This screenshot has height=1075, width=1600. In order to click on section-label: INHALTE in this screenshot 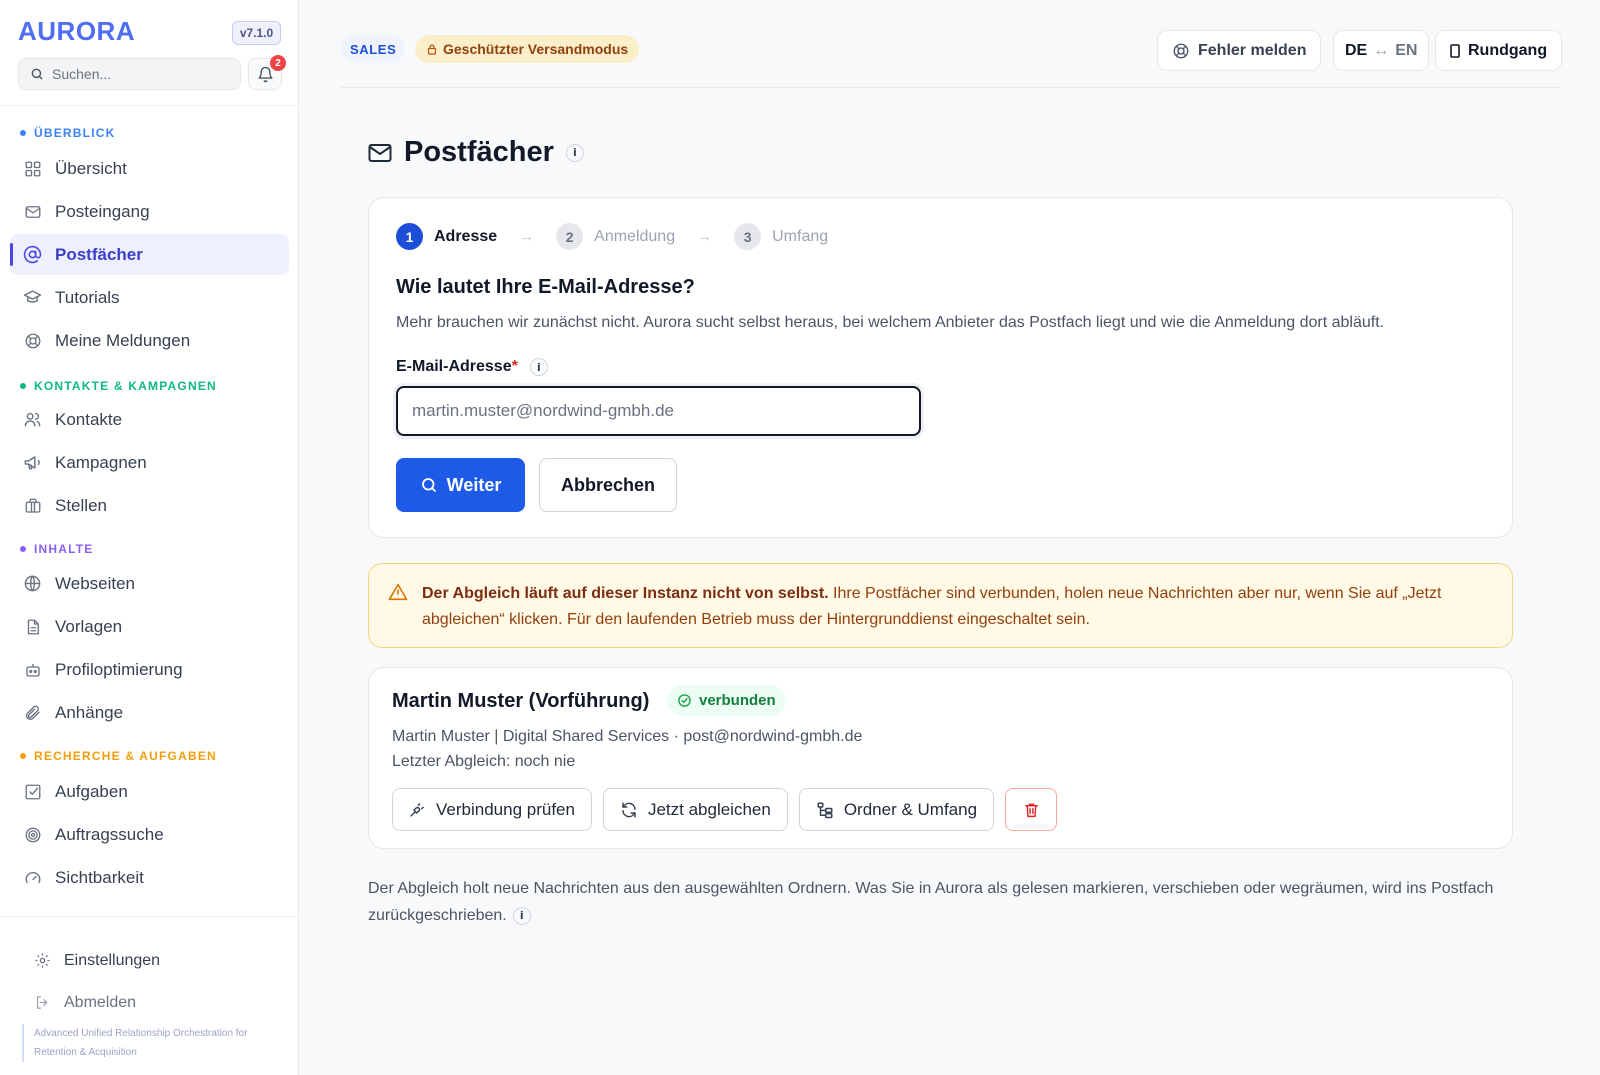, I will do `click(64, 549)`.